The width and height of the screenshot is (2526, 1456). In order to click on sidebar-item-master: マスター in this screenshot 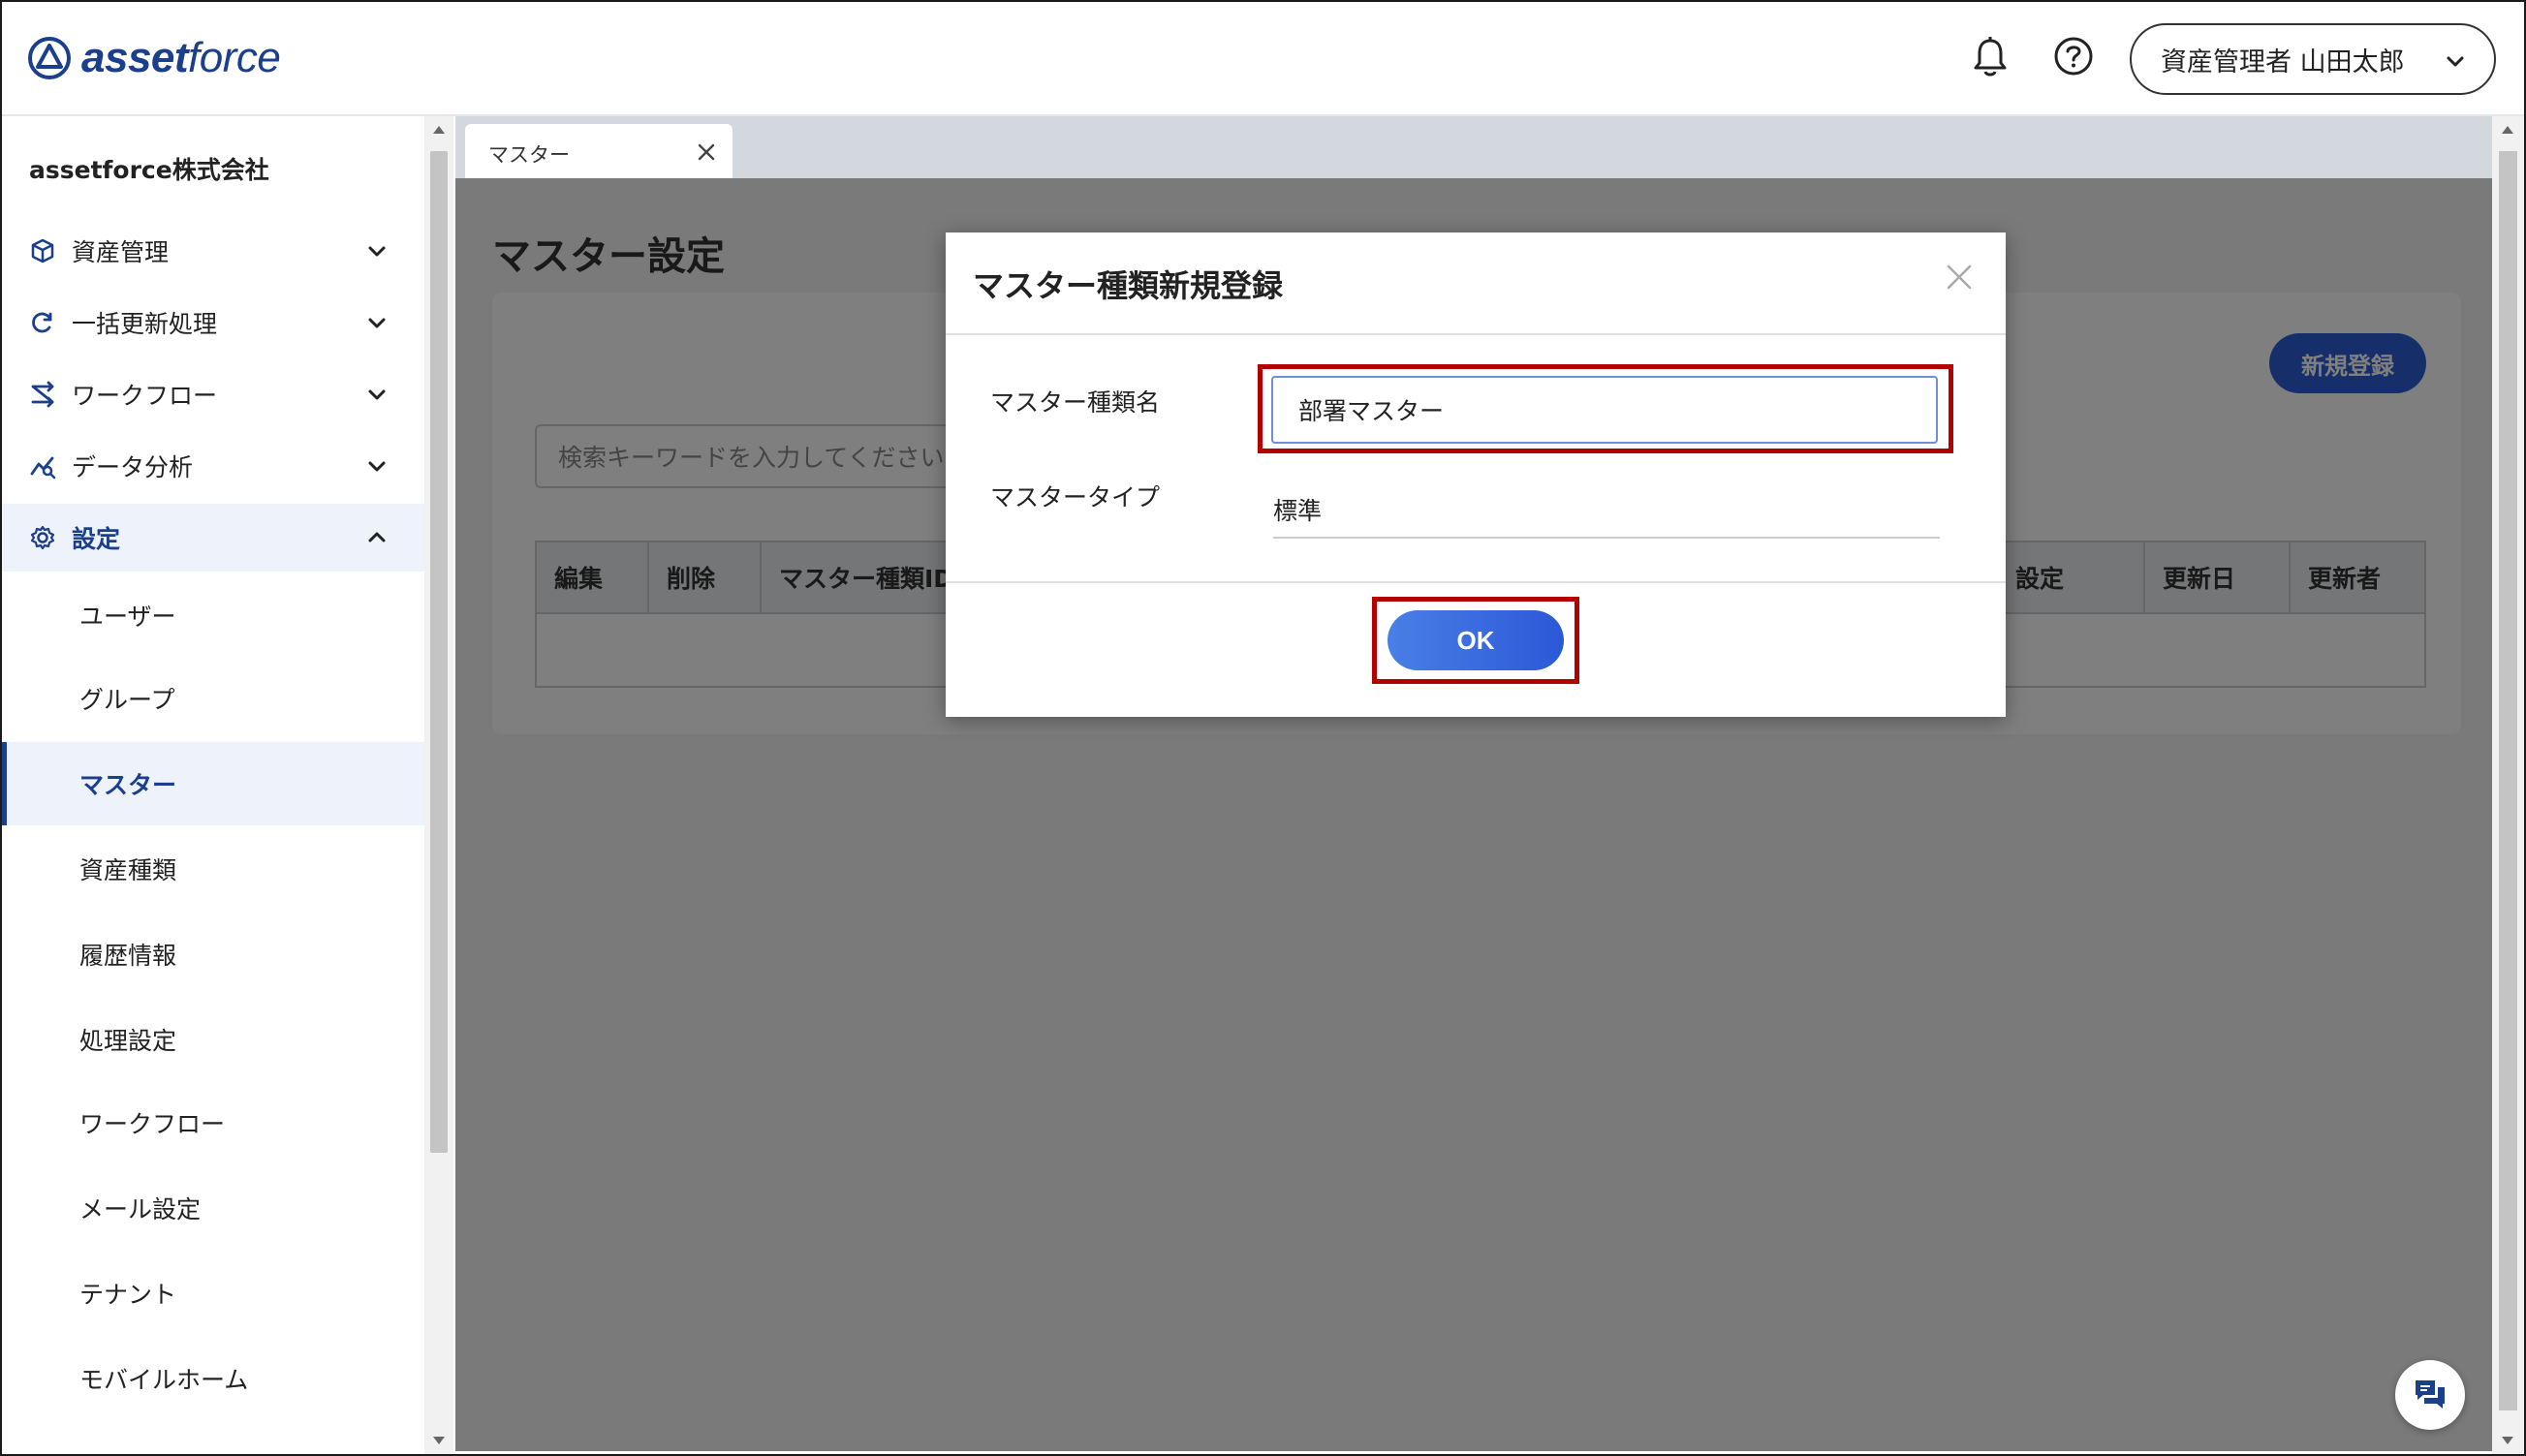, I will do `click(213, 783)`.